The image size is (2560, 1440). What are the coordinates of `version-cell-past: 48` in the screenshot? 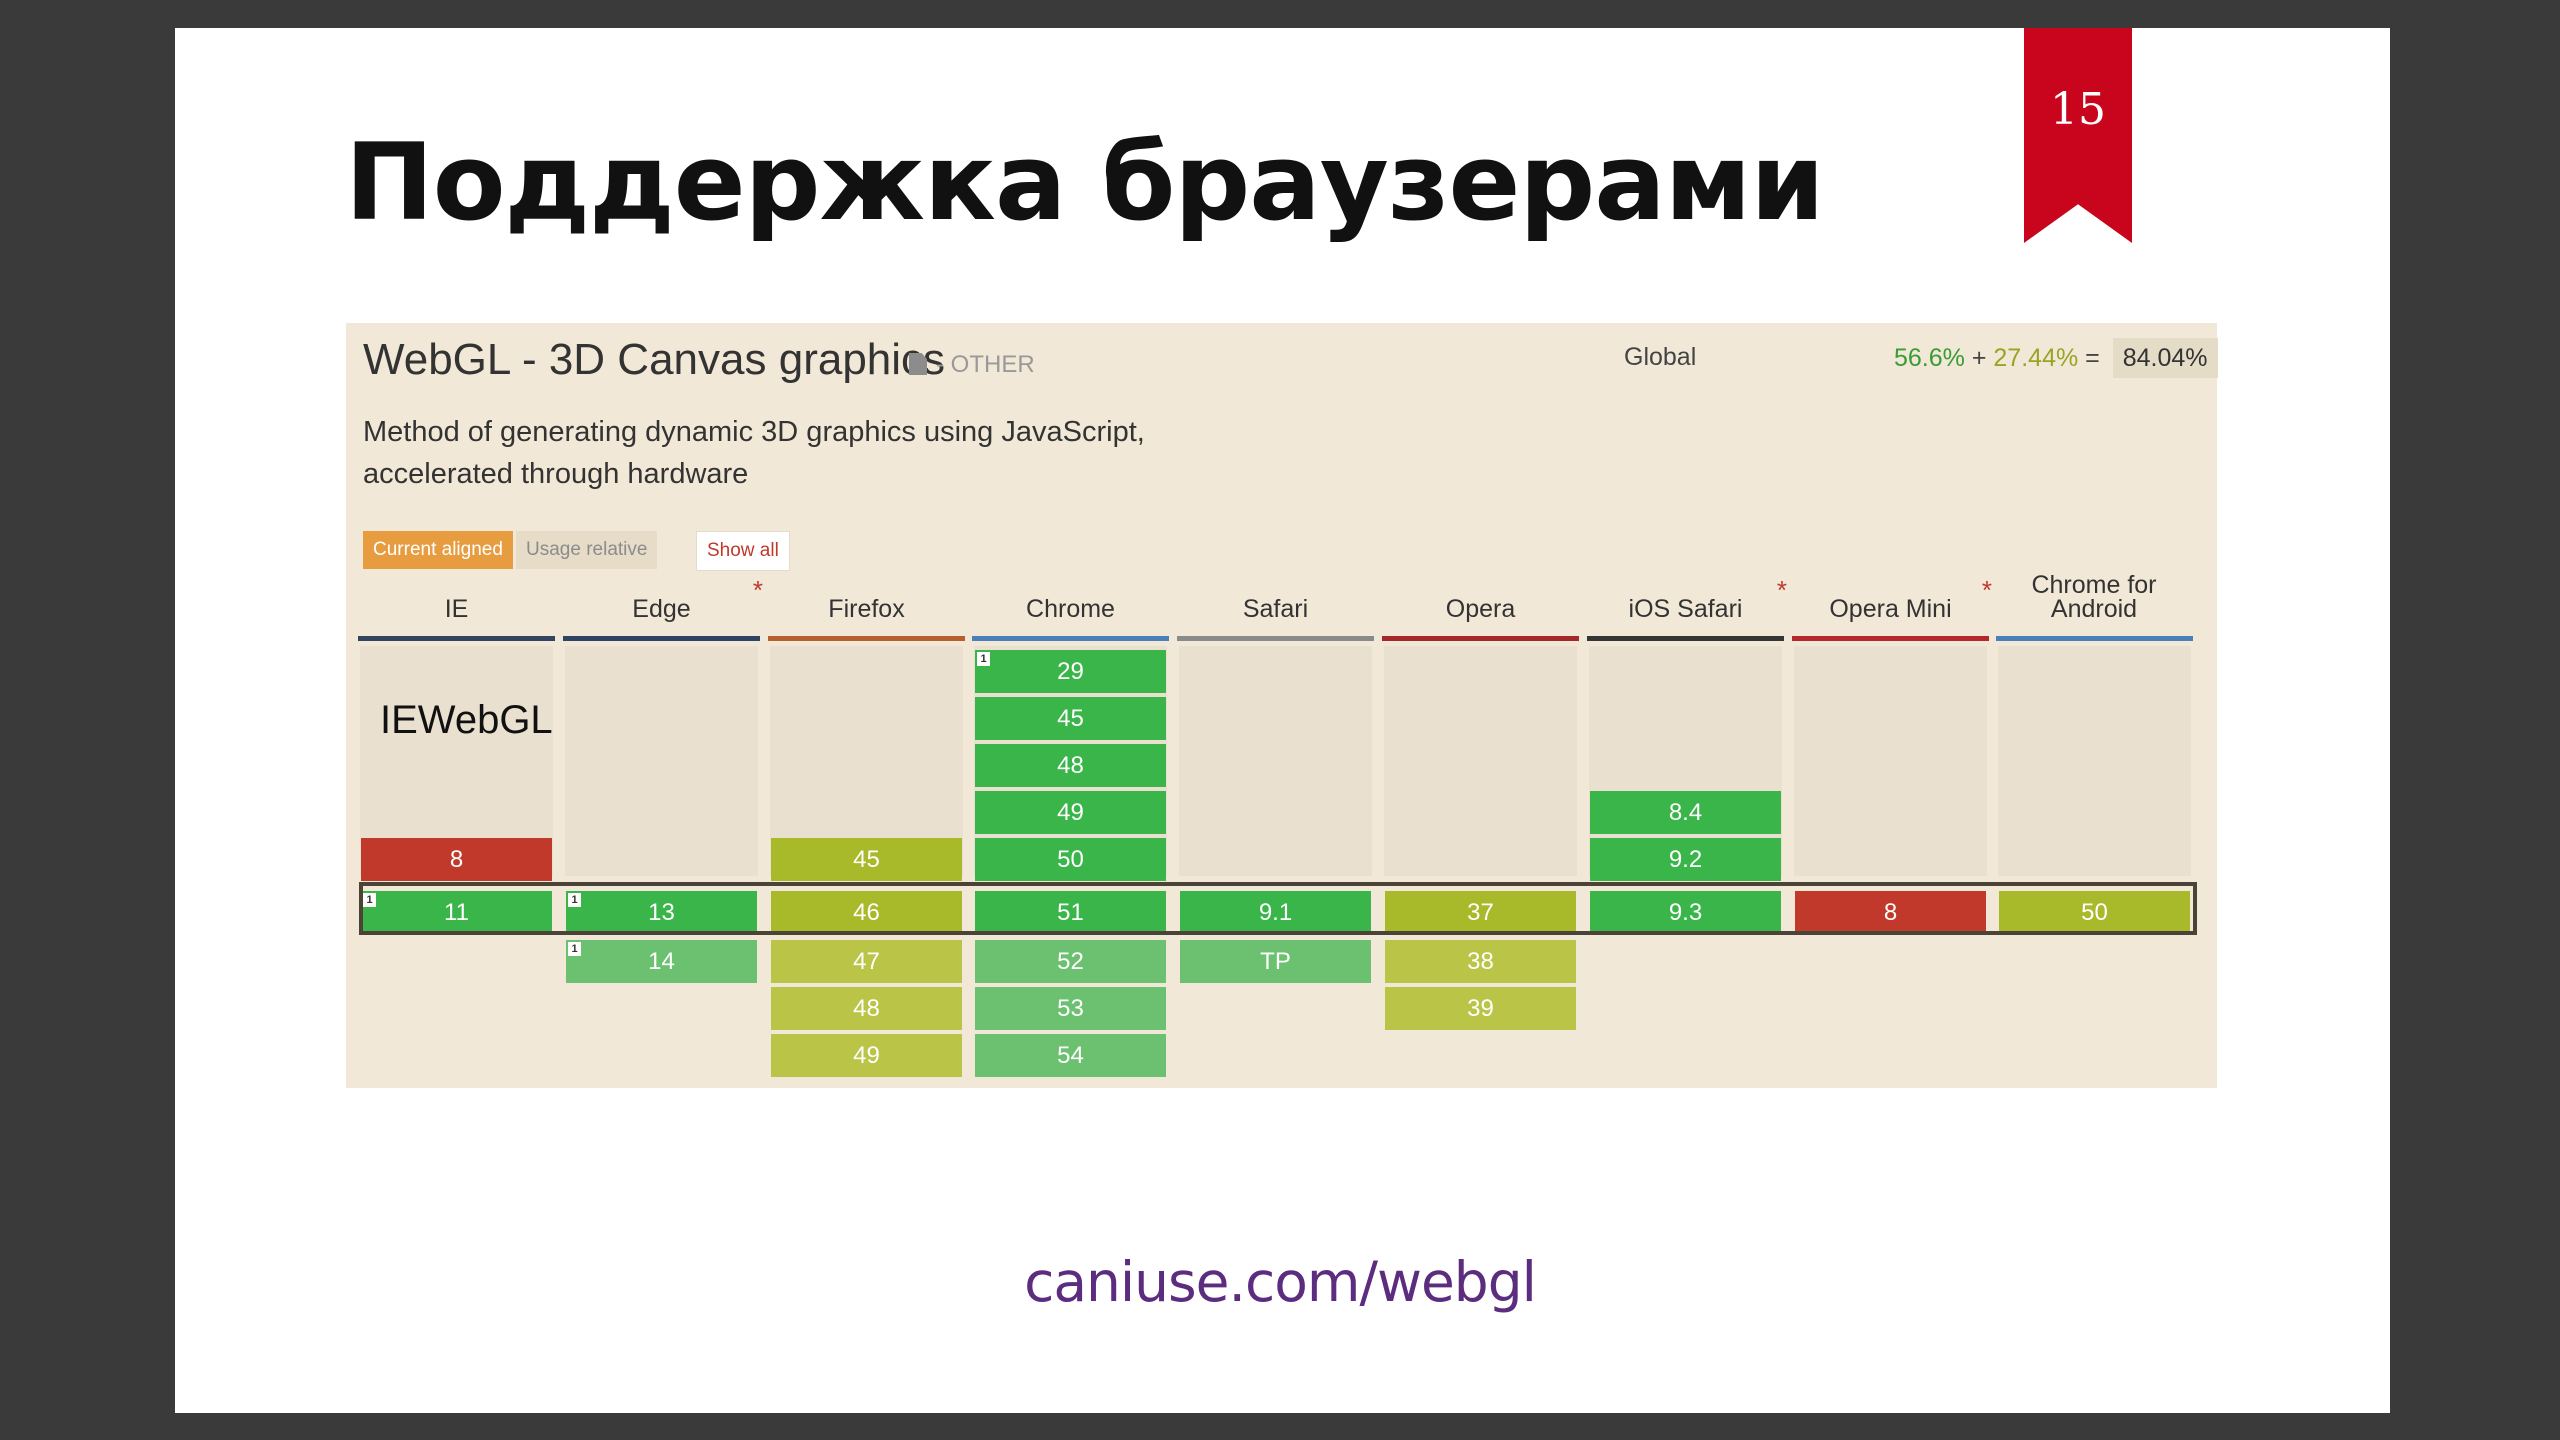 It's located at (1070, 765).